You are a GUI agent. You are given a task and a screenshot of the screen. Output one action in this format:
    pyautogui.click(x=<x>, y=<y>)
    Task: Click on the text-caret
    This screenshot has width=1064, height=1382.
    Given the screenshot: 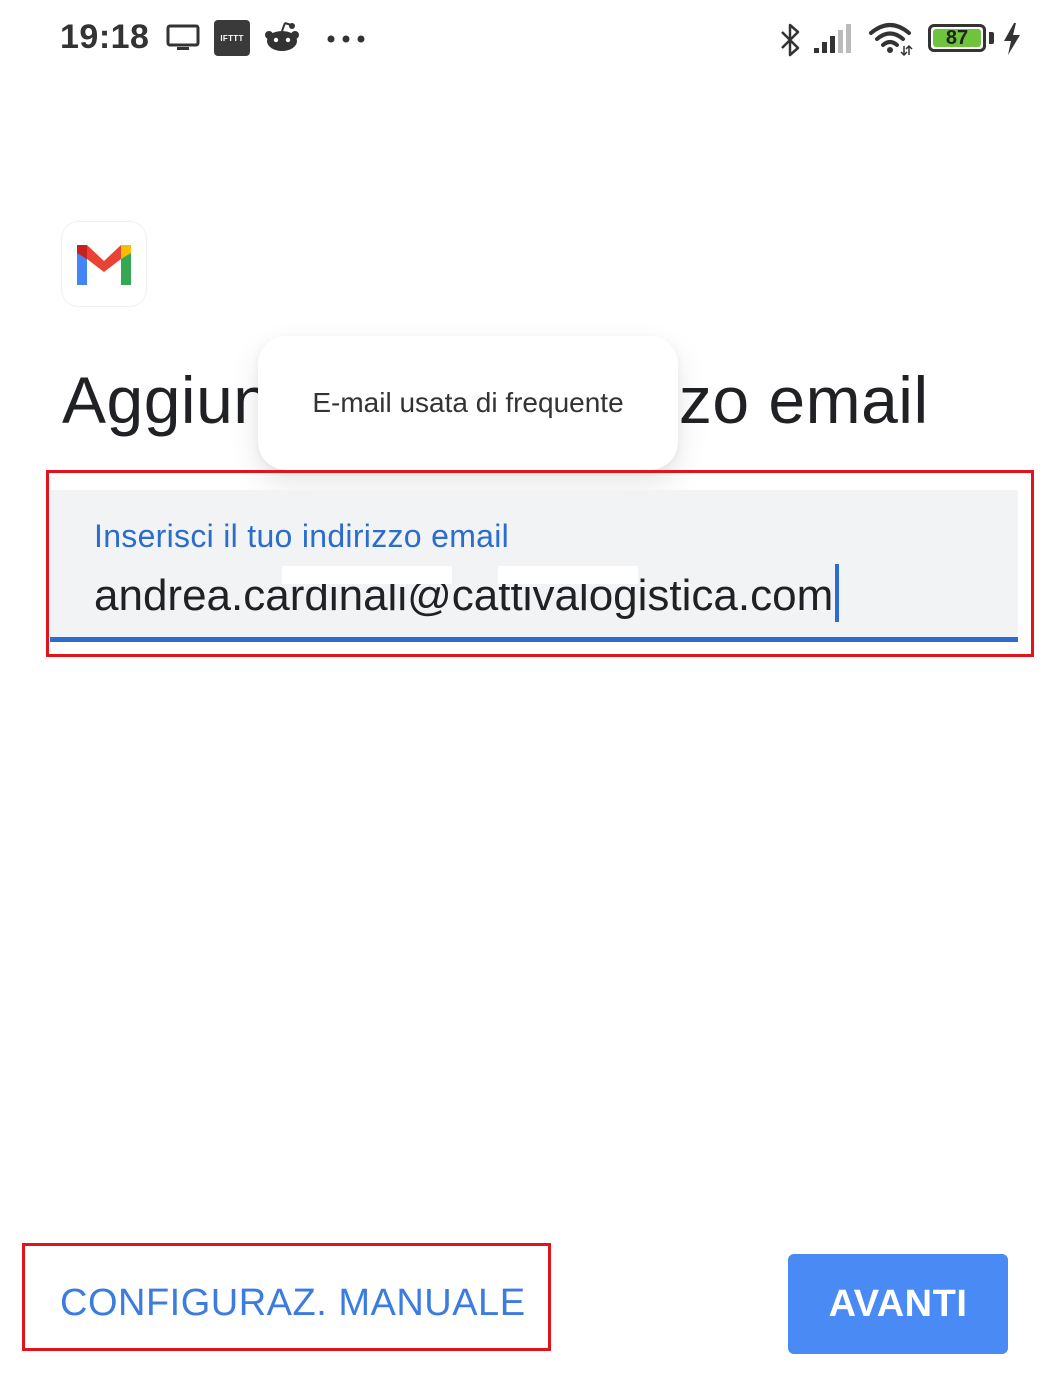 What is the action you would take?
    pyautogui.click(x=837, y=593)
    